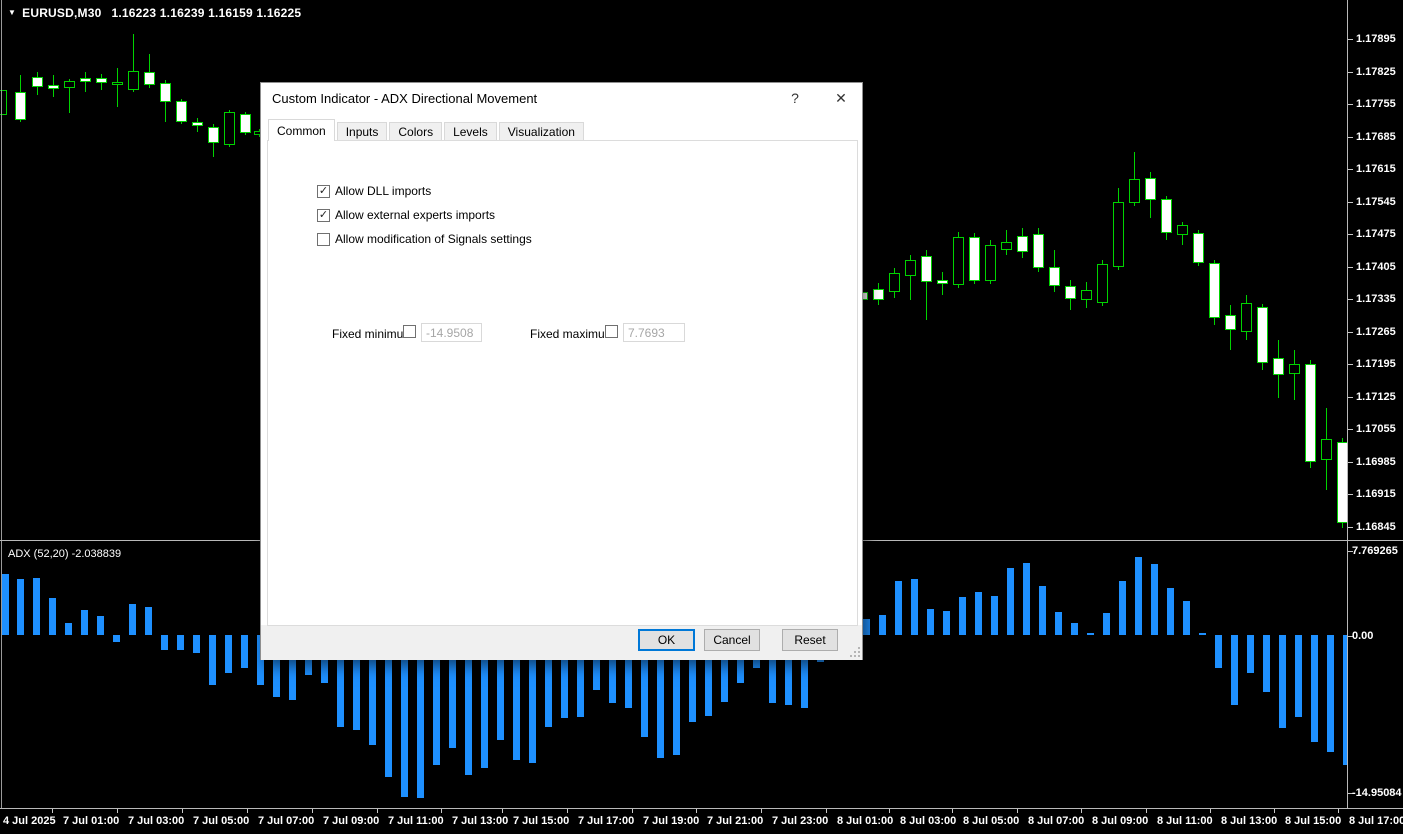 This screenshot has height=834, width=1403. Describe the element at coordinates (1375, 551) in the screenshot. I see `indicator-tick-label: 7.769265` at that location.